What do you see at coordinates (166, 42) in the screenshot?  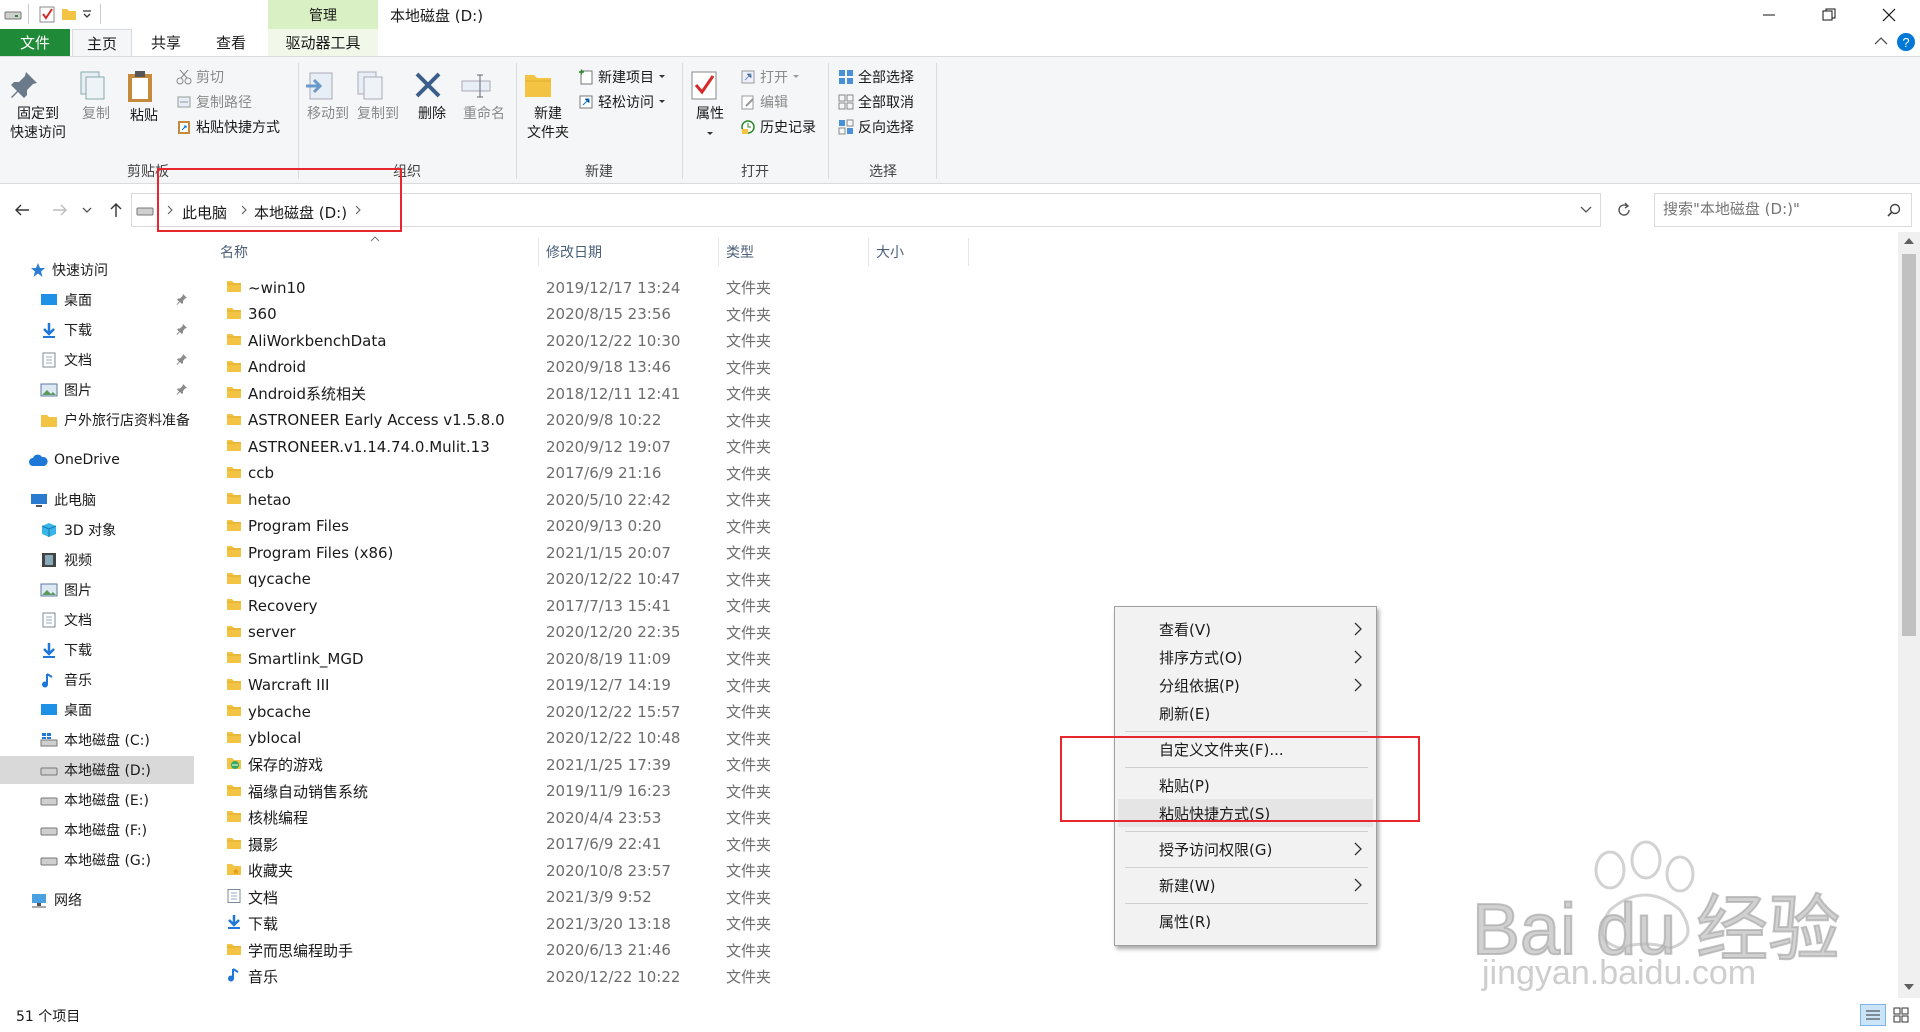 I see `tab-share: 共享` at bounding box center [166, 42].